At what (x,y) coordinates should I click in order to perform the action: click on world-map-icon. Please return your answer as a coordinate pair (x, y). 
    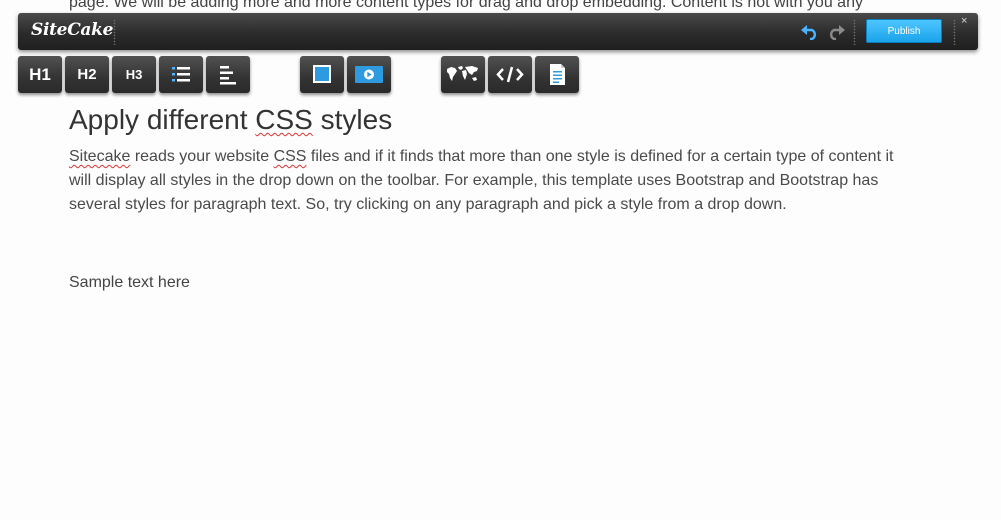
    Looking at the image, I should click on (462, 73).